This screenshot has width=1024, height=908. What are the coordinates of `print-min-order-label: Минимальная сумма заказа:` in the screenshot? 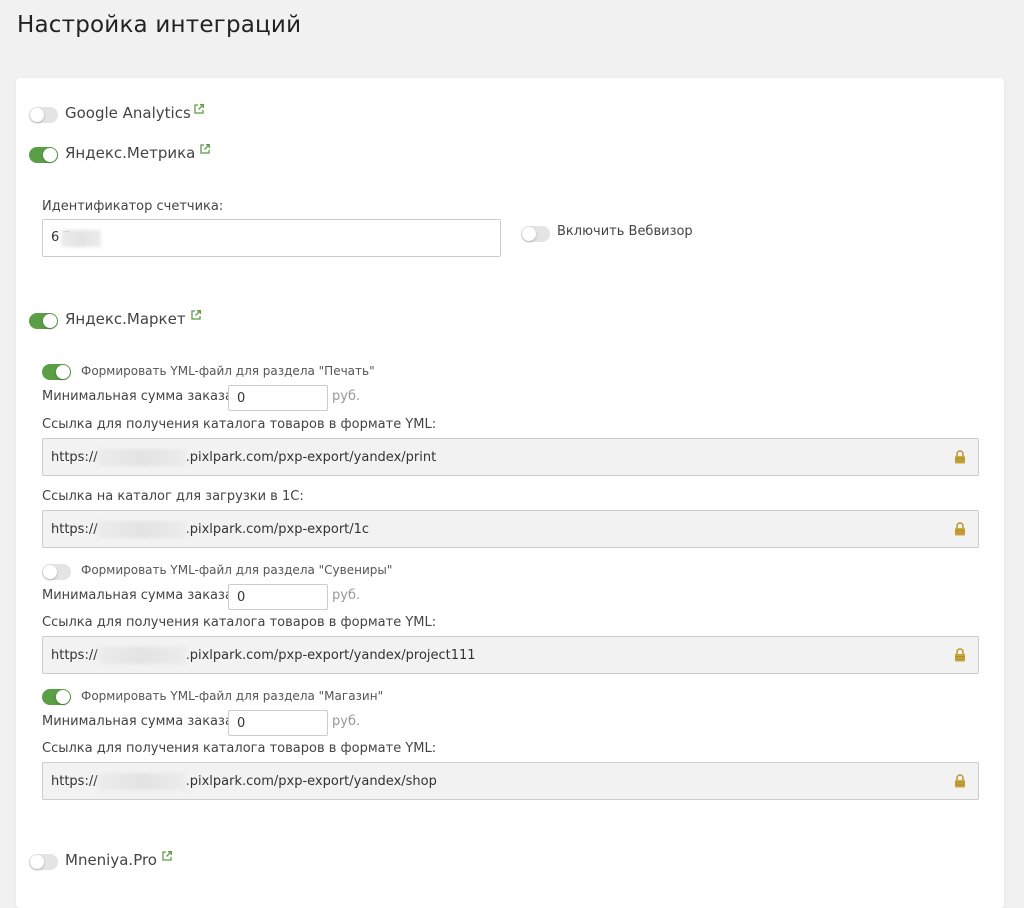 It's located at (140, 396).